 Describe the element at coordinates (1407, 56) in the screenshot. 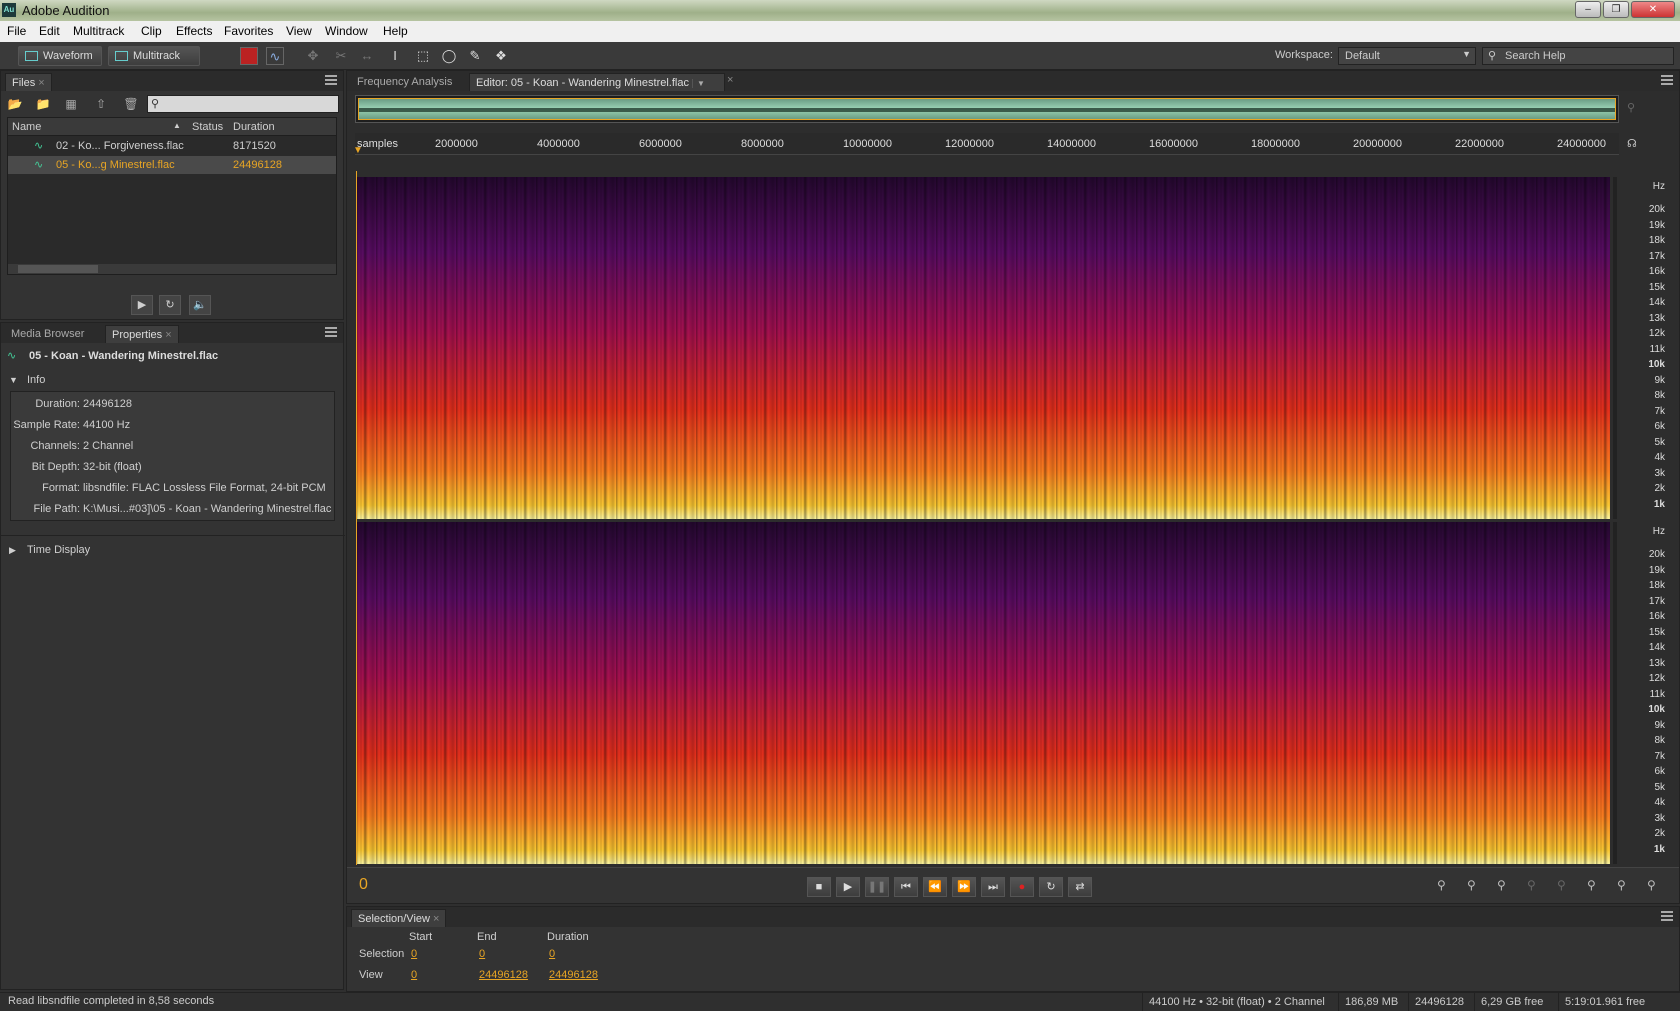

I see `workspace-select: Default ▼` at that location.